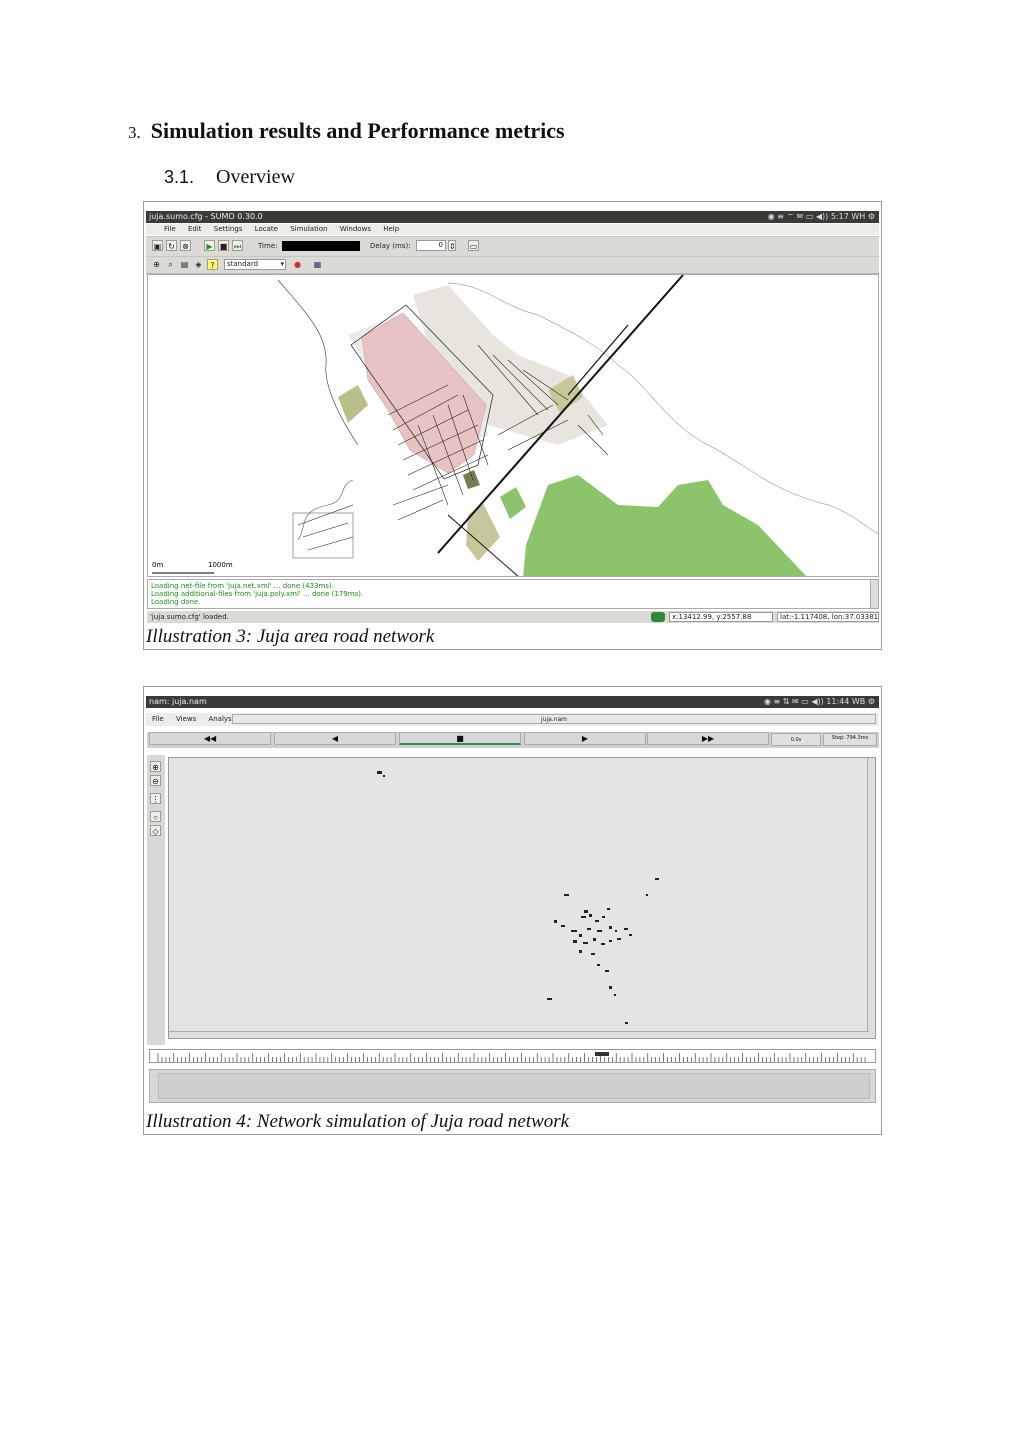 The width and height of the screenshot is (1024, 1448). Describe the element at coordinates (157, 565) in the screenshot. I see `scale-start-label: 0m` at that location.